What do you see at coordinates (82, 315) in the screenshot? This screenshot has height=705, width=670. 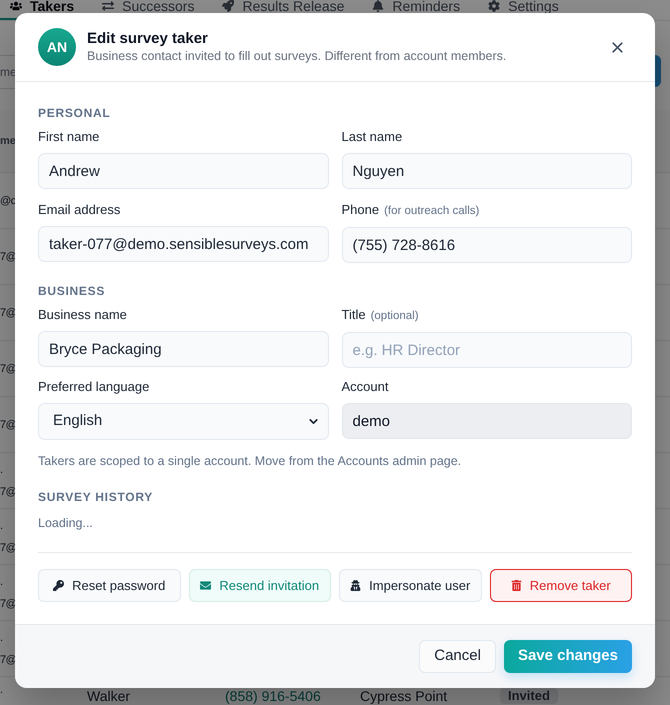 I see `field-label: Business name` at bounding box center [82, 315].